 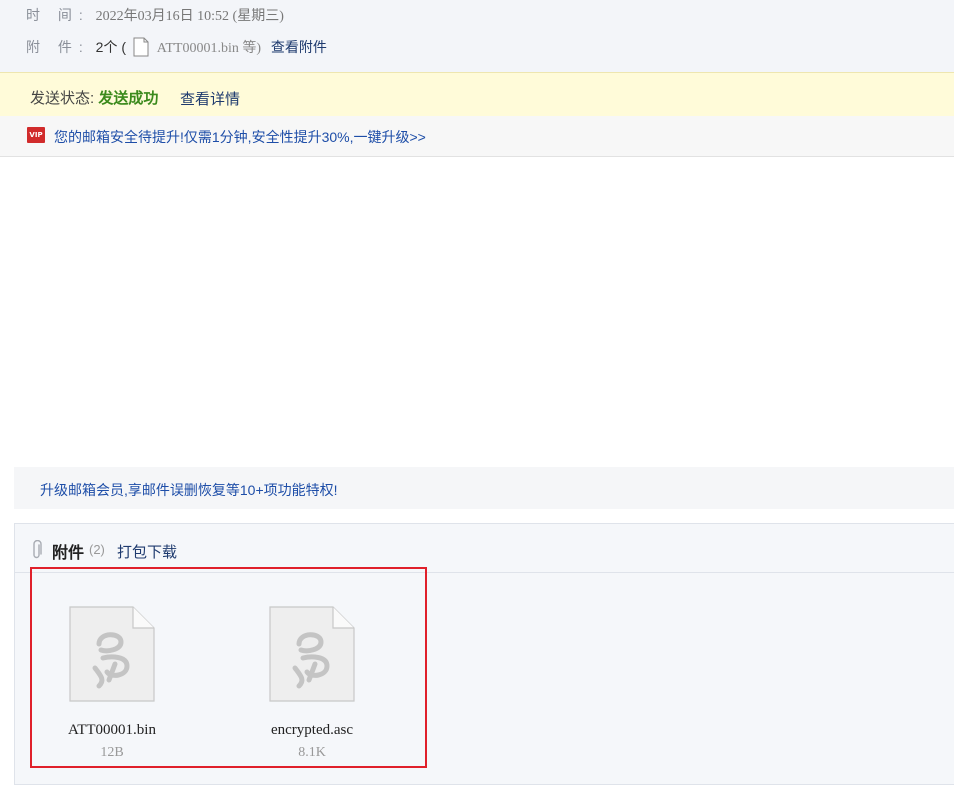 I want to click on send-status: 发送状态: 发送成功, so click(x=94, y=97).